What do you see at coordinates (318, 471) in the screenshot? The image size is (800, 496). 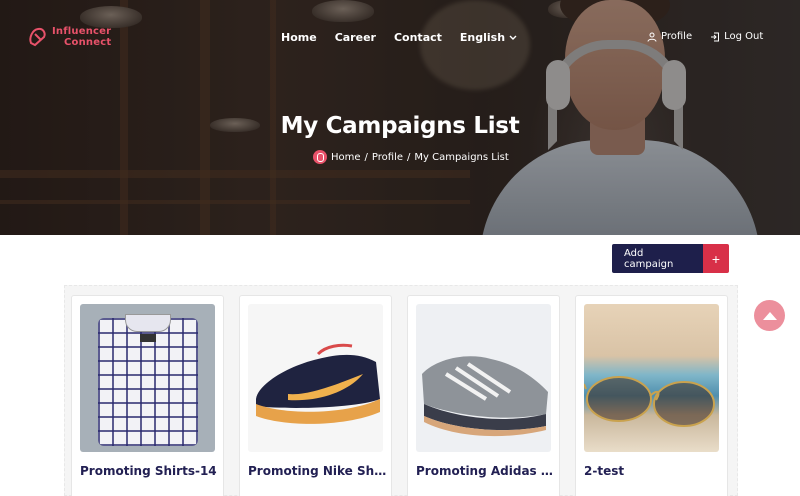 I see `campaign-title: Promoting Nike Shoes` at bounding box center [318, 471].